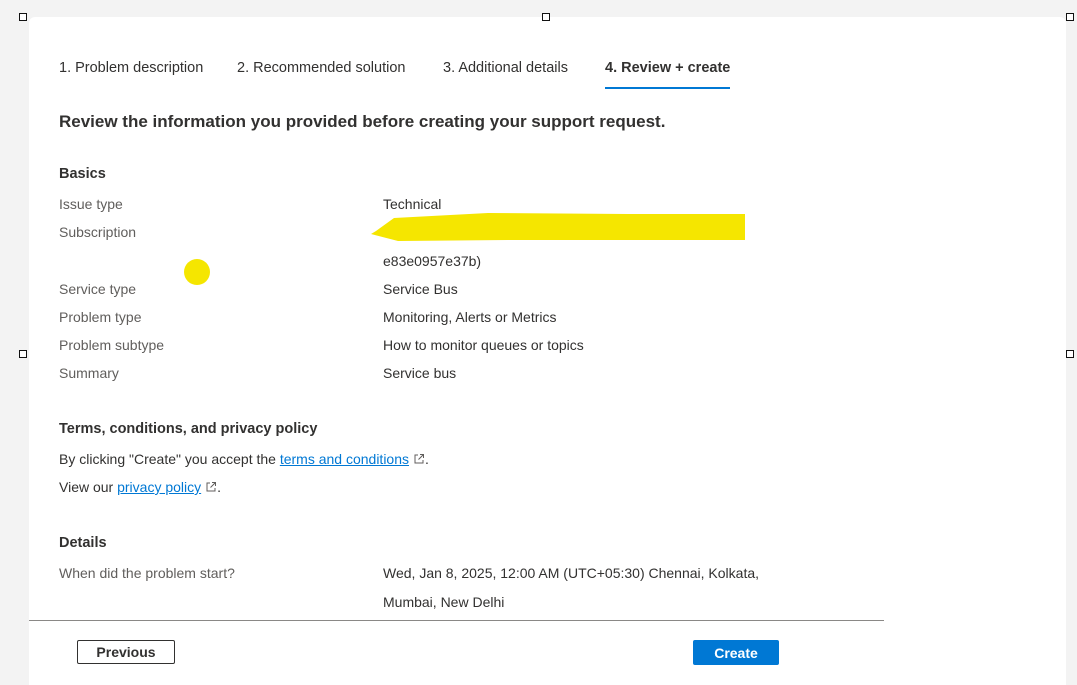 Image resolution: width=1077 pixels, height=685 pixels. Describe the element at coordinates (420, 373) in the screenshot. I see `summary-value: Service bus` at that location.